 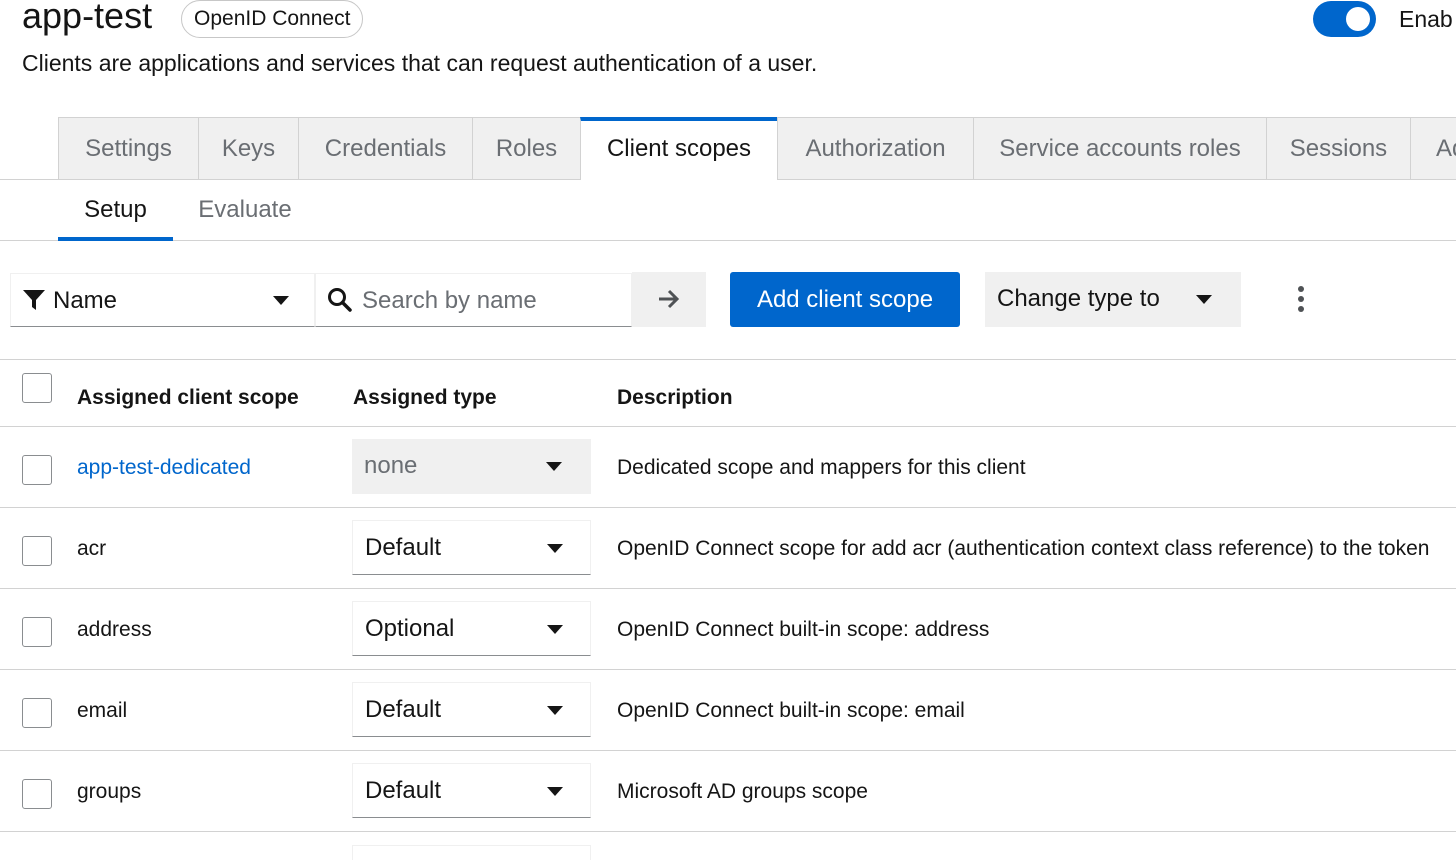 I want to click on assigned-type-select, so click(x=471, y=852).